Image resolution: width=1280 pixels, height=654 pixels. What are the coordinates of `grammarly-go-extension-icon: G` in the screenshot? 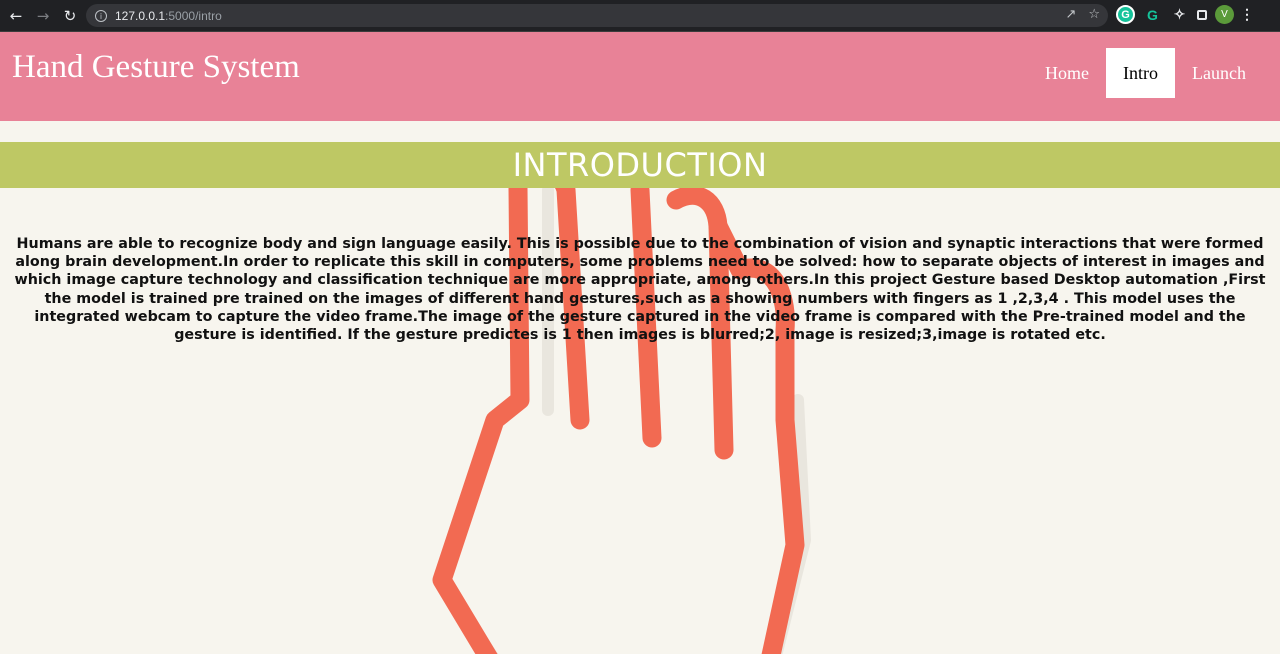 It's located at (1152, 14).